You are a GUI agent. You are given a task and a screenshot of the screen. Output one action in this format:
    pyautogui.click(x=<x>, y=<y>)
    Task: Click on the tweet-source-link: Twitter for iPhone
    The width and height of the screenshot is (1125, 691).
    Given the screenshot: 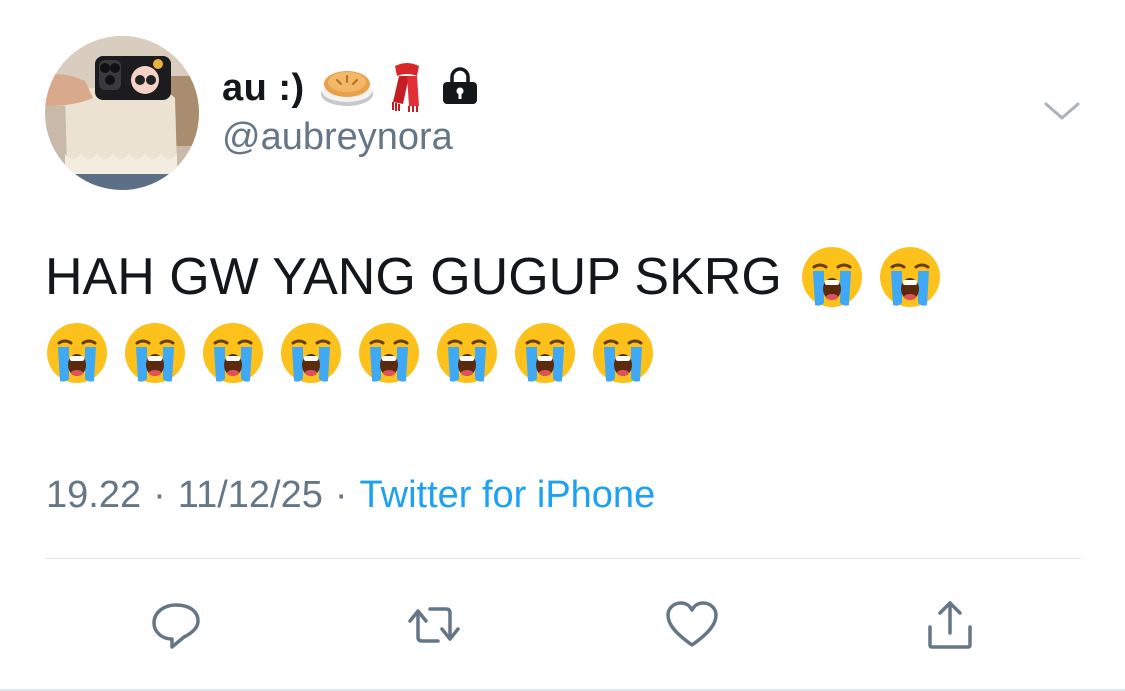 What is the action you would take?
    pyautogui.click(x=508, y=495)
    